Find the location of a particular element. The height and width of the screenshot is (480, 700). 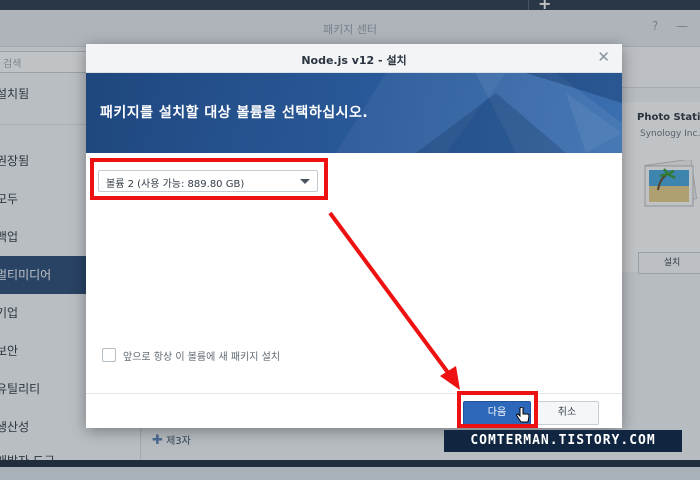

dialog-title: Node.js v12 - 설치 is located at coordinates (354, 60).